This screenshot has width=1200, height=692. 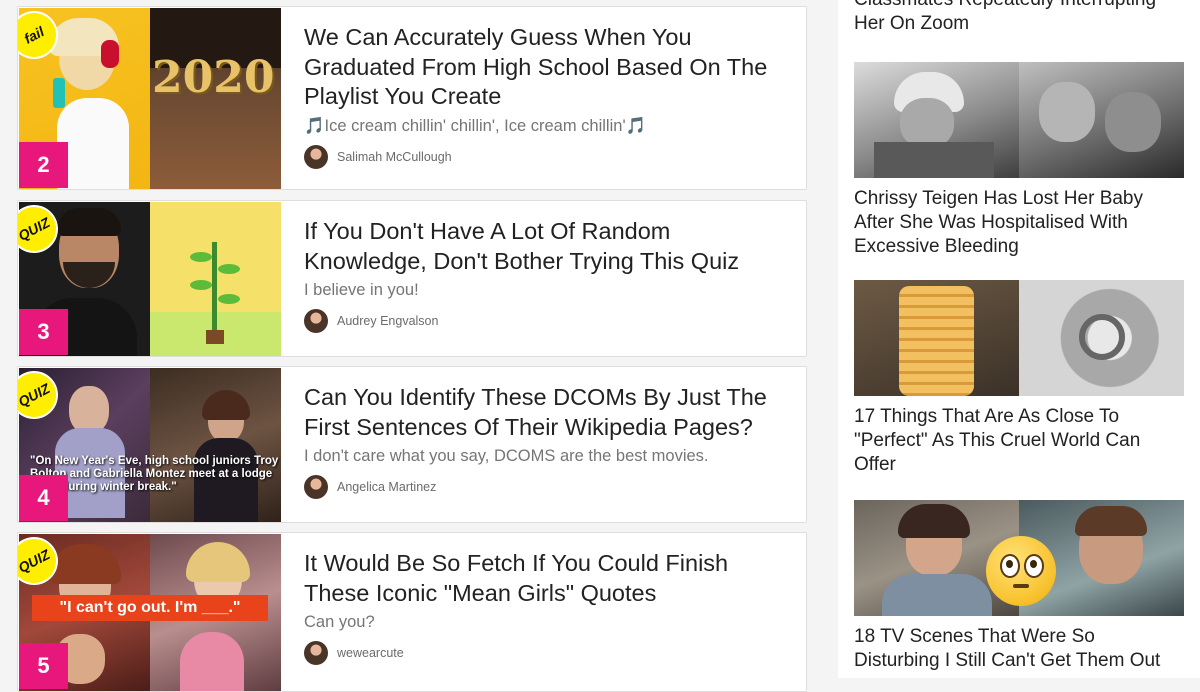 I want to click on author-name: Audrey Engvalson, so click(x=387, y=321).